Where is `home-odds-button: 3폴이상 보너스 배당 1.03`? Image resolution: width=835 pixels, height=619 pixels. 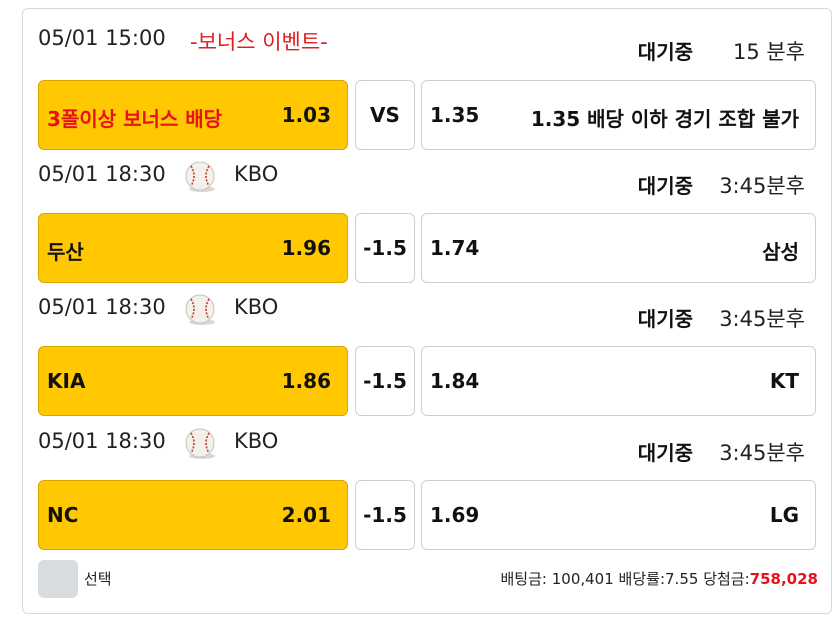 home-odds-button: 3폴이상 보너스 배당 1.03 is located at coordinates (193, 115).